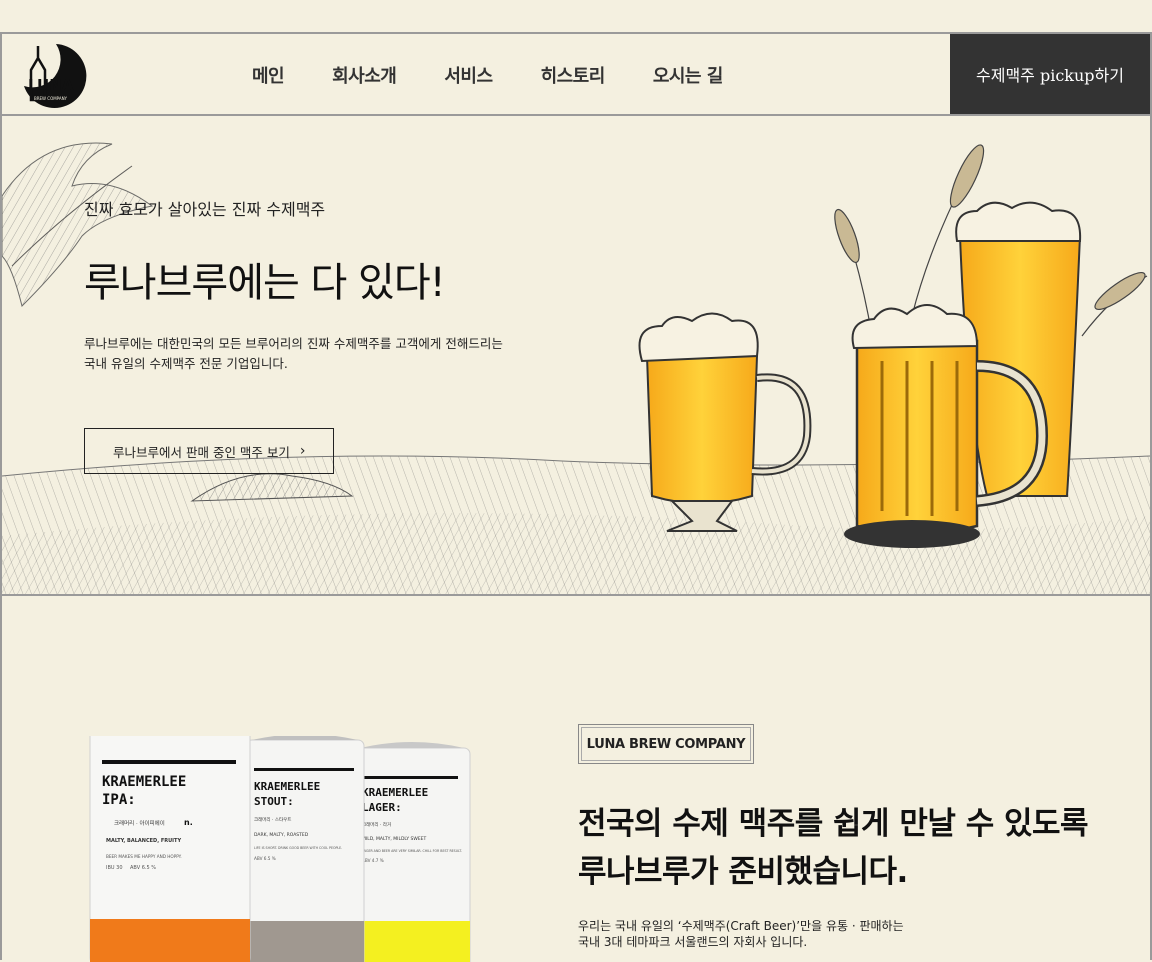 The width and height of the screenshot is (1152, 962). What do you see at coordinates (52, 74) in the screenshot?
I see `luna-logo: LUNA BREW COMPANY` at bounding box center [52, 74].